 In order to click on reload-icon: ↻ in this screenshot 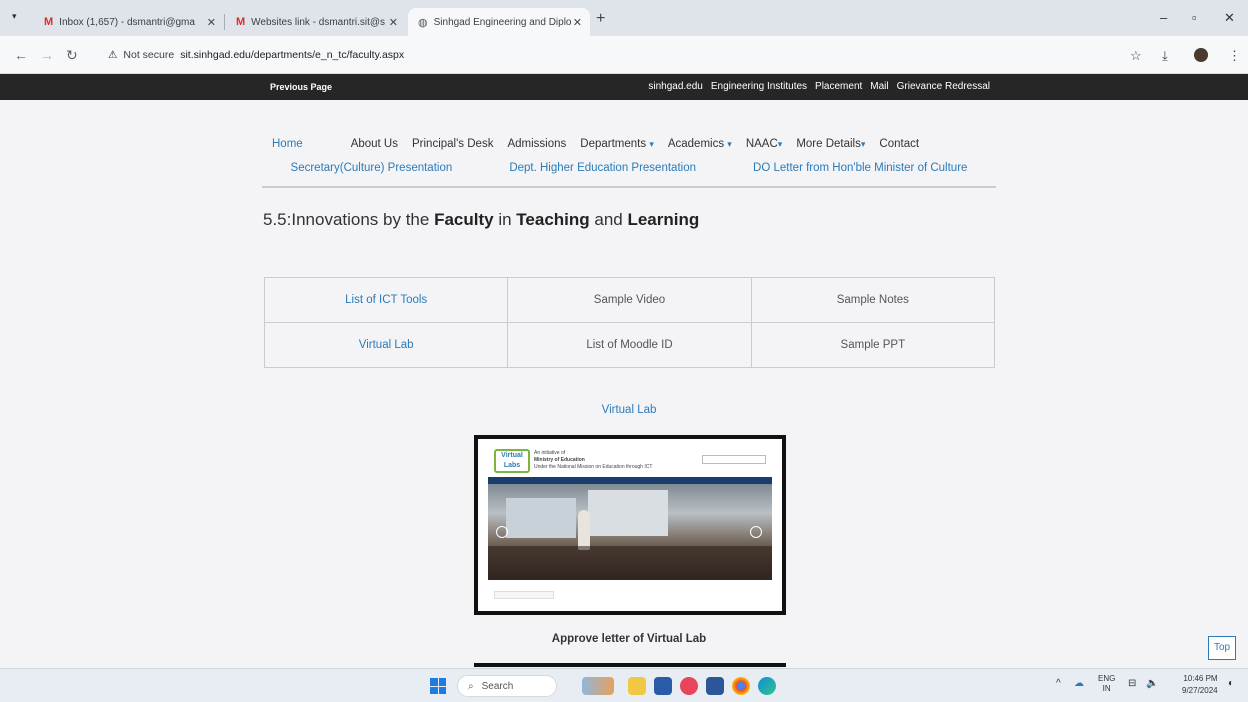, I will do `click(72, 55)`.